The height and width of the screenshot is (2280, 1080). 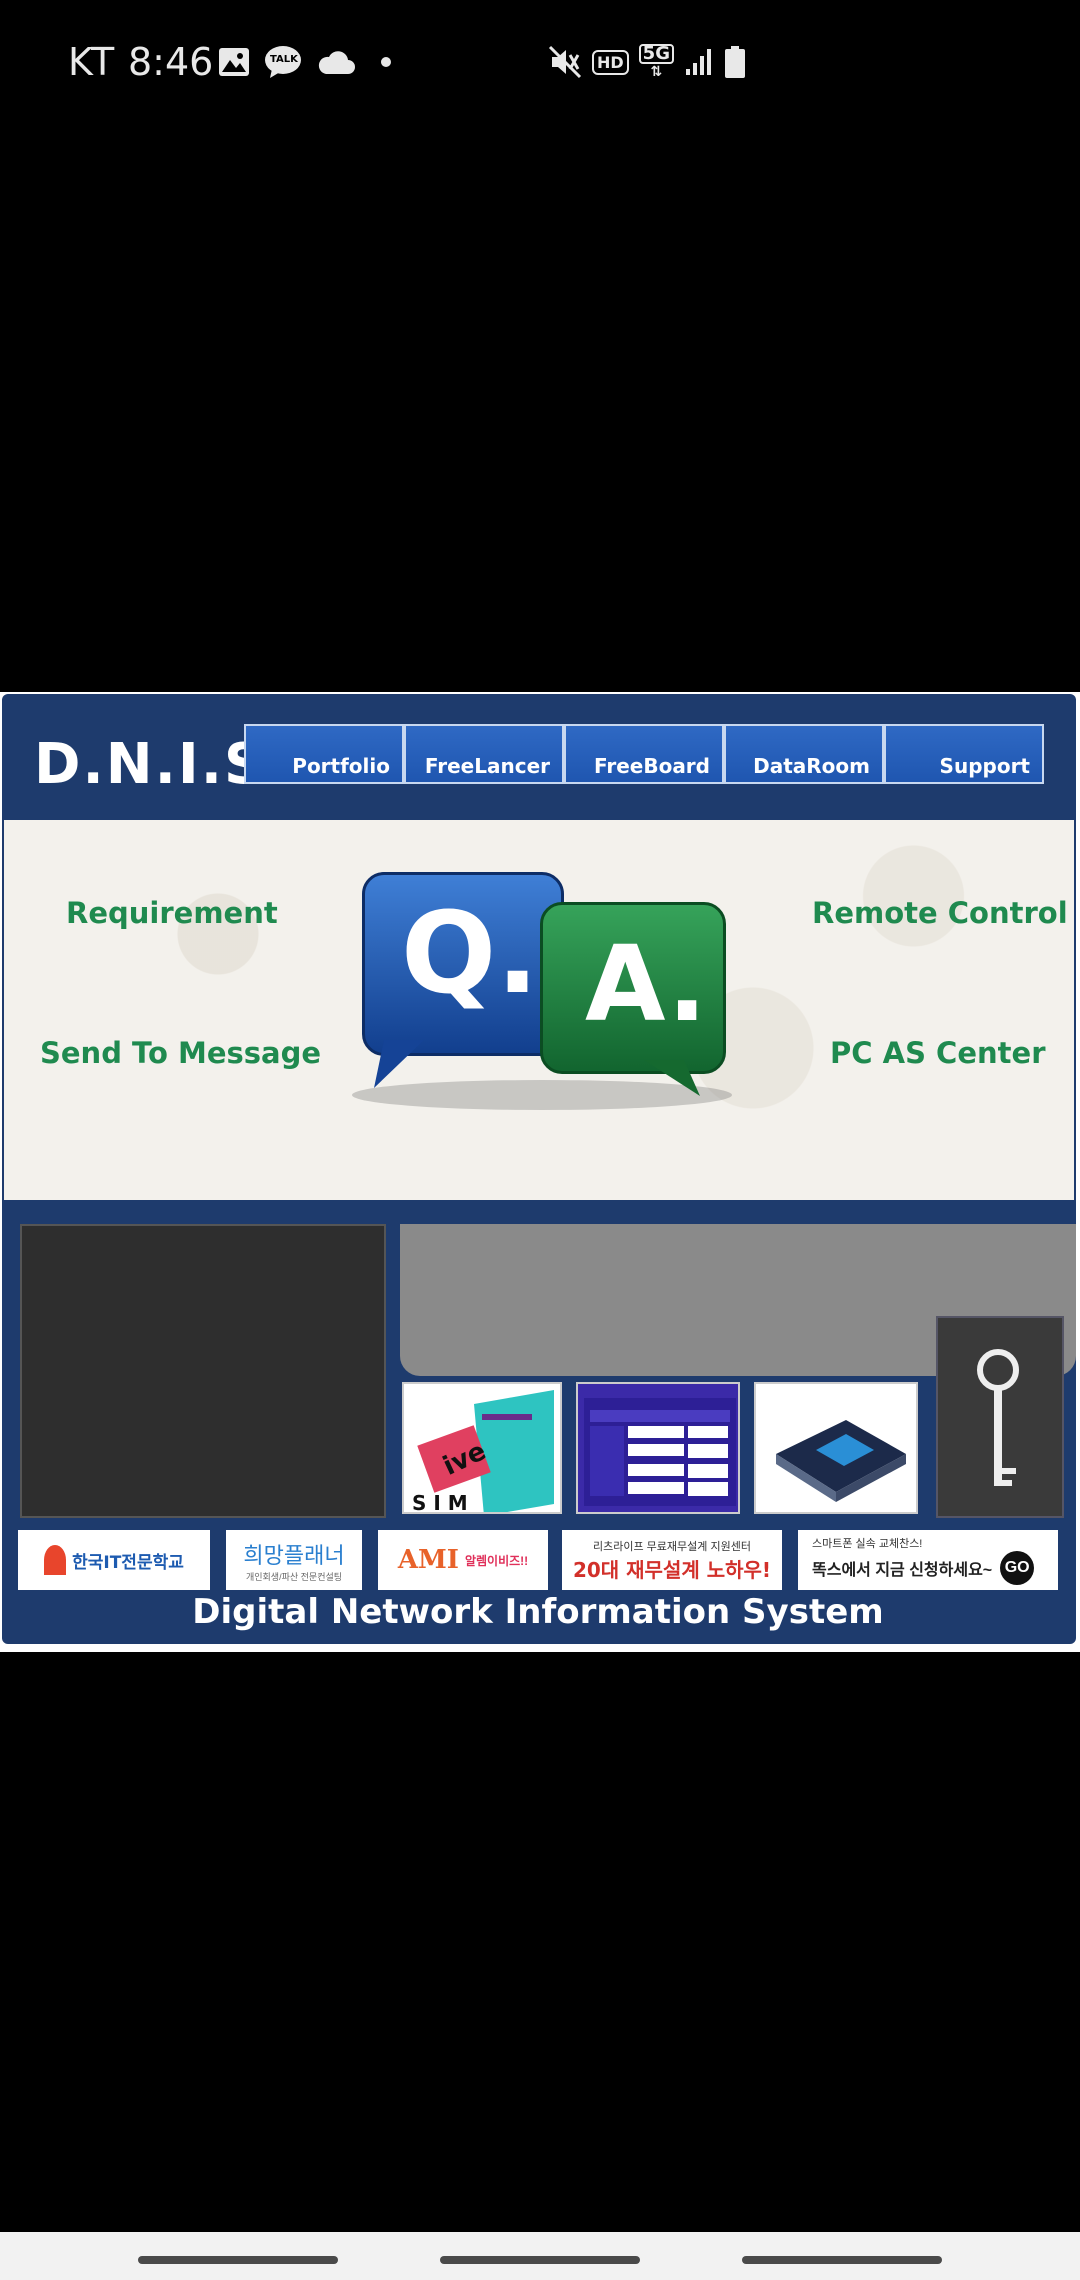 I want to click on banner-subtext: 개인회생/파산 전문컨설팅, so click(x=294, y=1576).